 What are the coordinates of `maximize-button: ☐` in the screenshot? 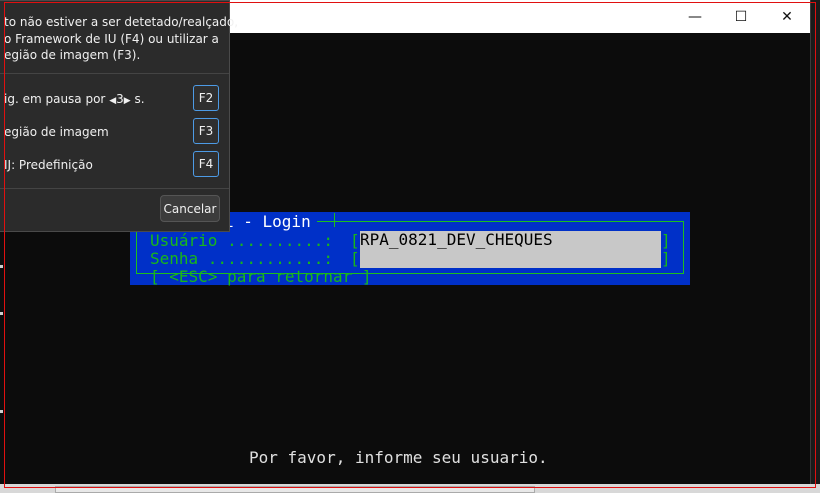 It's located at (741, 16).